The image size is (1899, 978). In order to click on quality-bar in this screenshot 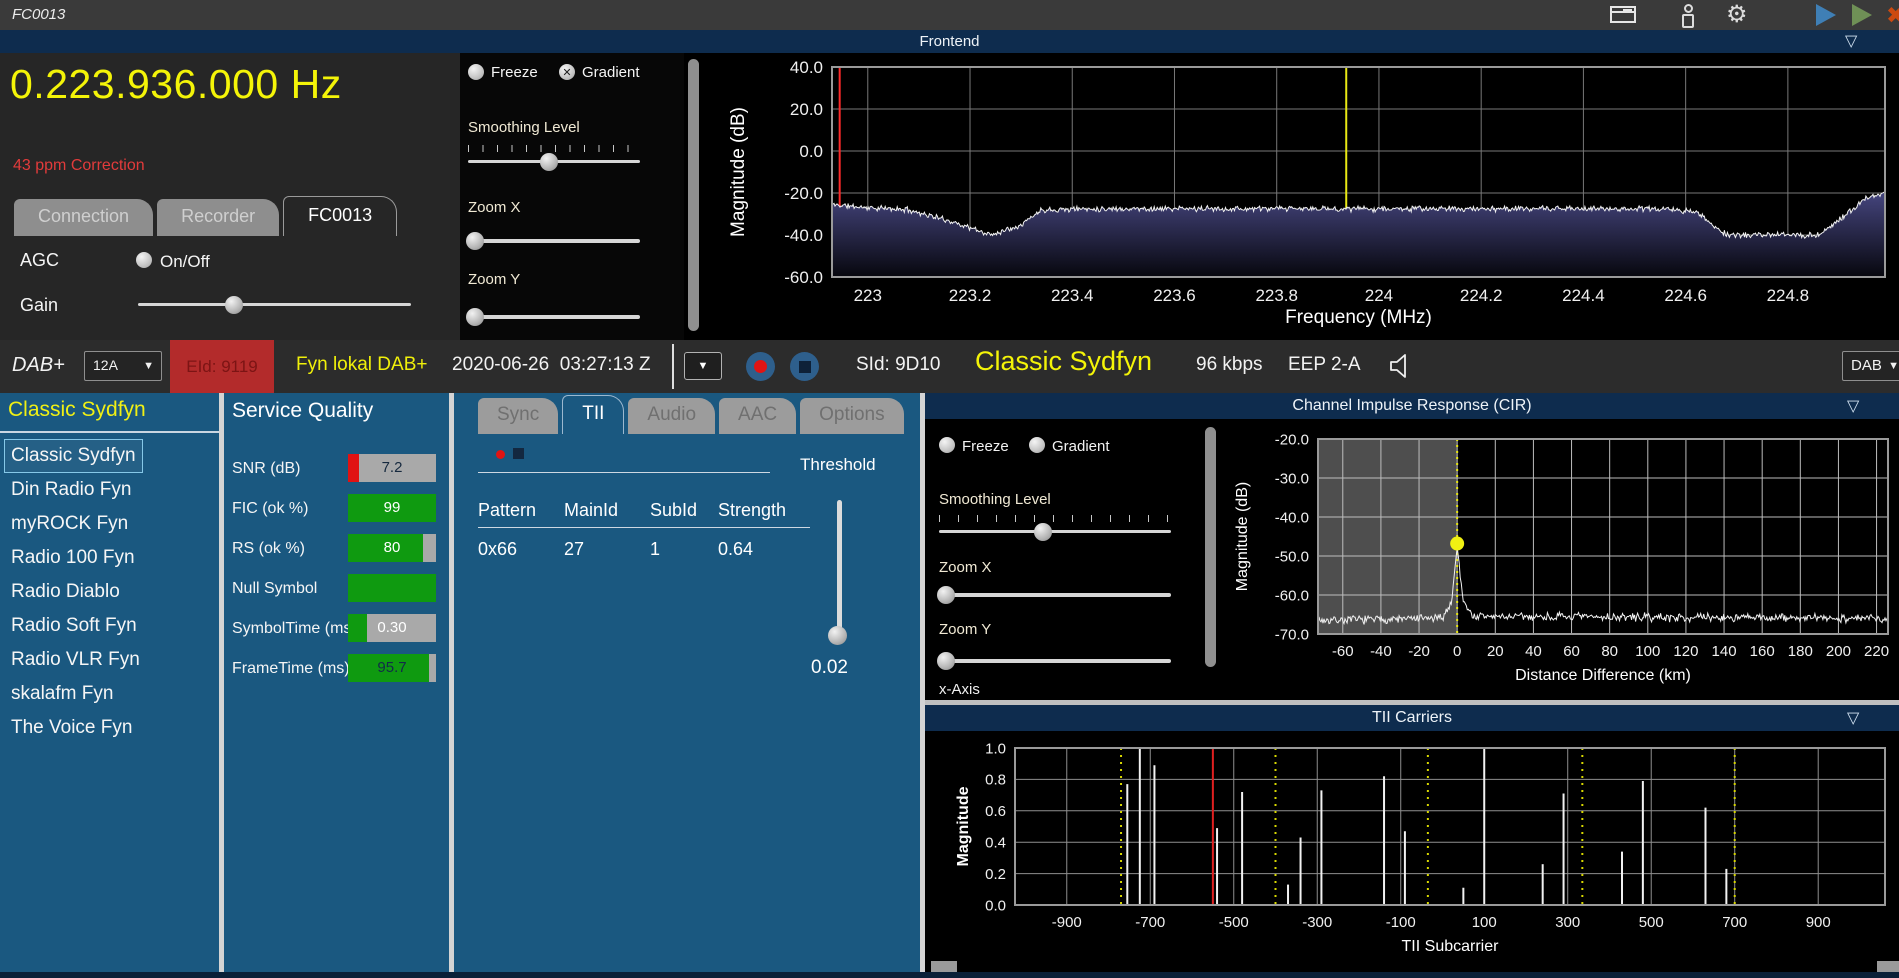, I will do `click(392, 588)`.